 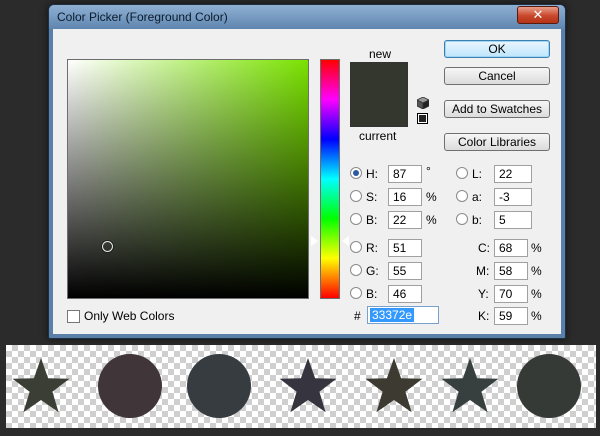 I want to click on brightness-radio, so click(x=356, y=219).